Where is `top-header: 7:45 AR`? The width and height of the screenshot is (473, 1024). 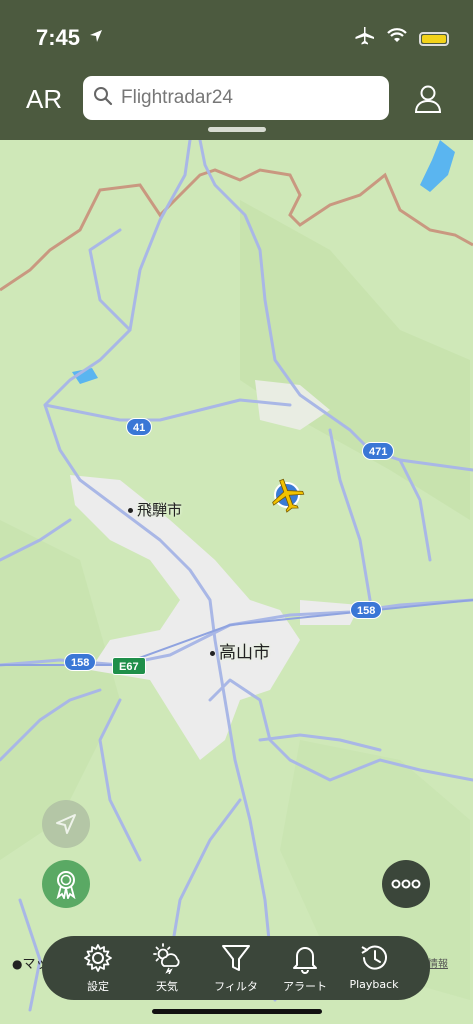 top-header: 7:45 AR is located at coordinates (236, 70).